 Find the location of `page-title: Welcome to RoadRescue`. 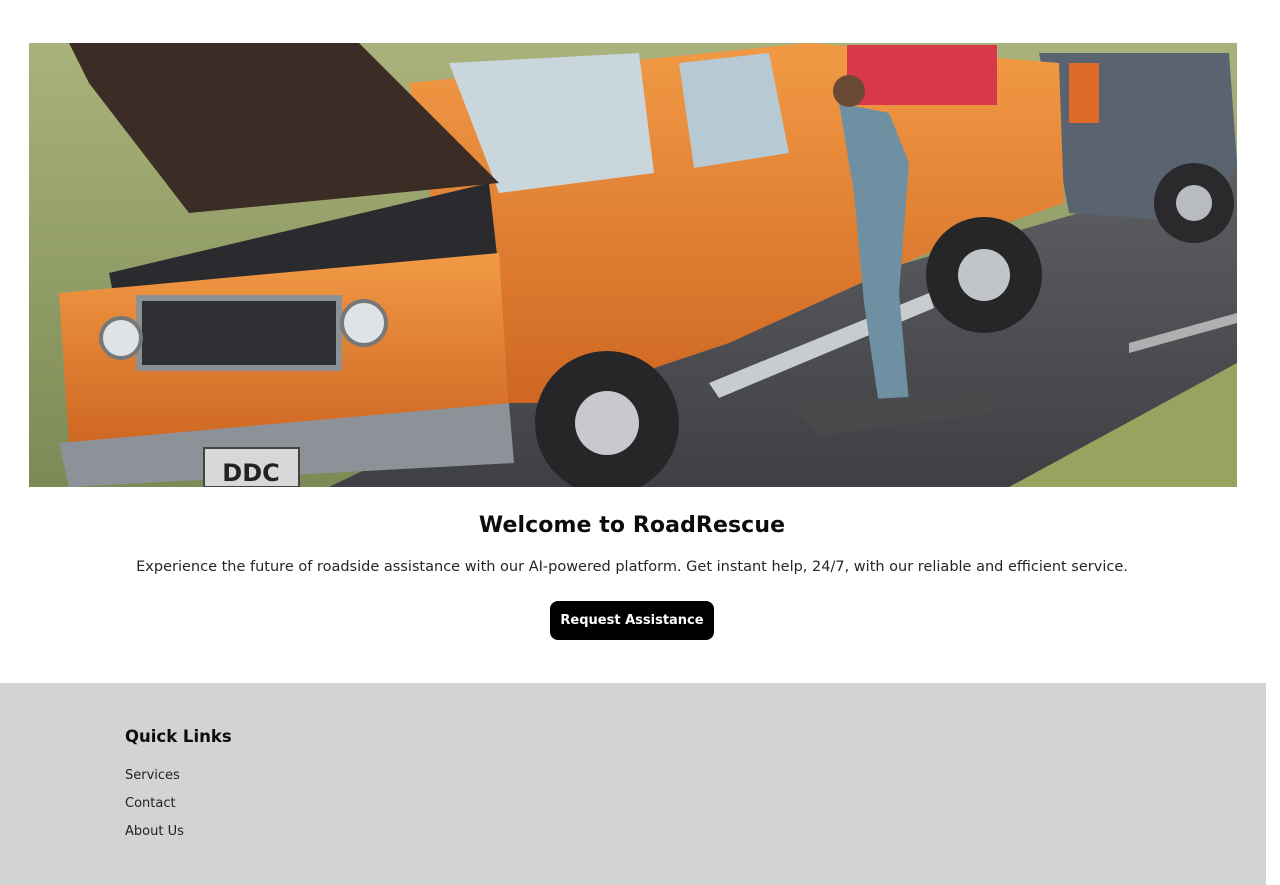

page-title: Welcome to RoadRescue is located at coordinates (632, 525).